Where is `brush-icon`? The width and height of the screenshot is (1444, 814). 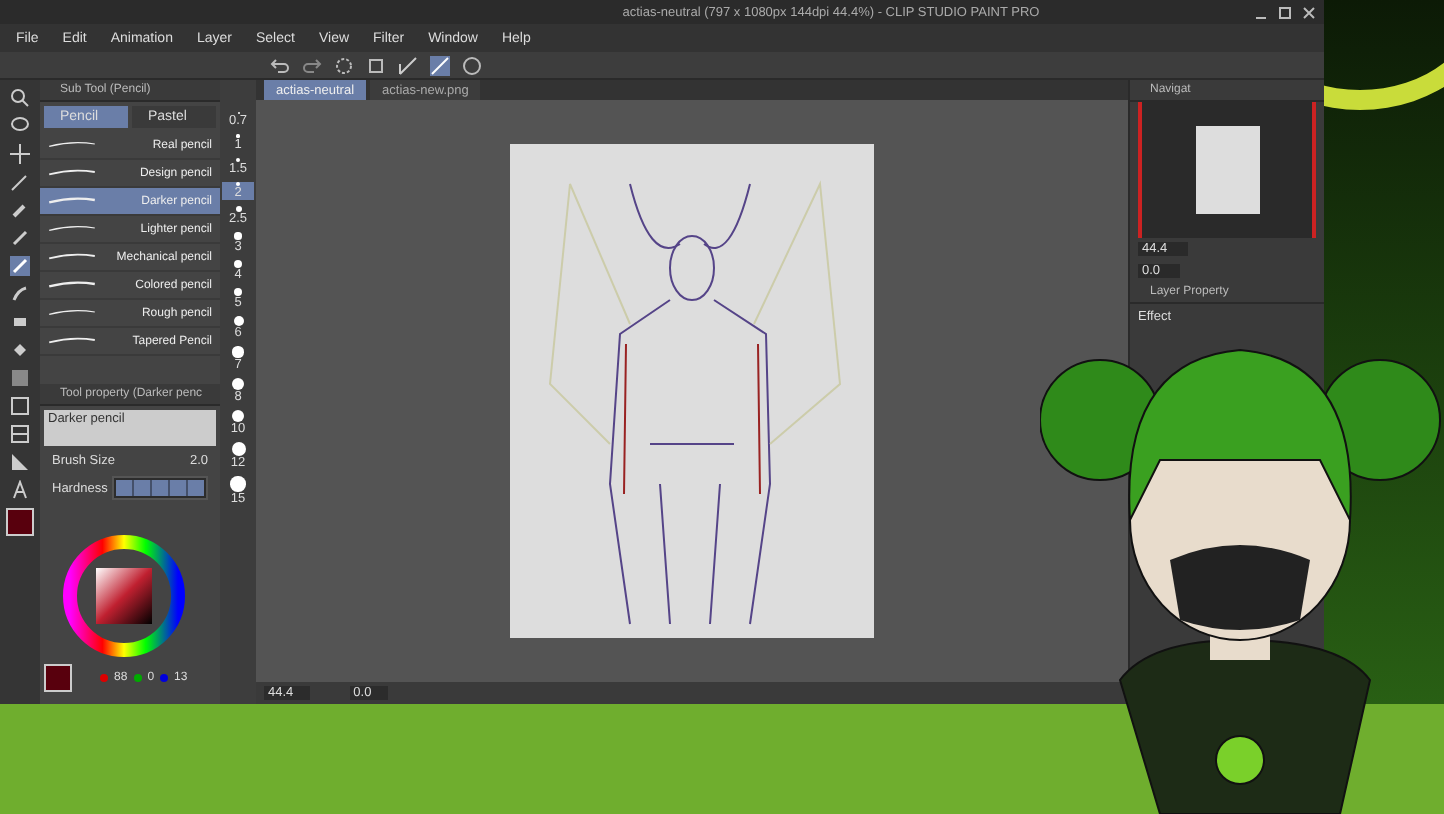 brush-icon is located at coordinates (20, 294).